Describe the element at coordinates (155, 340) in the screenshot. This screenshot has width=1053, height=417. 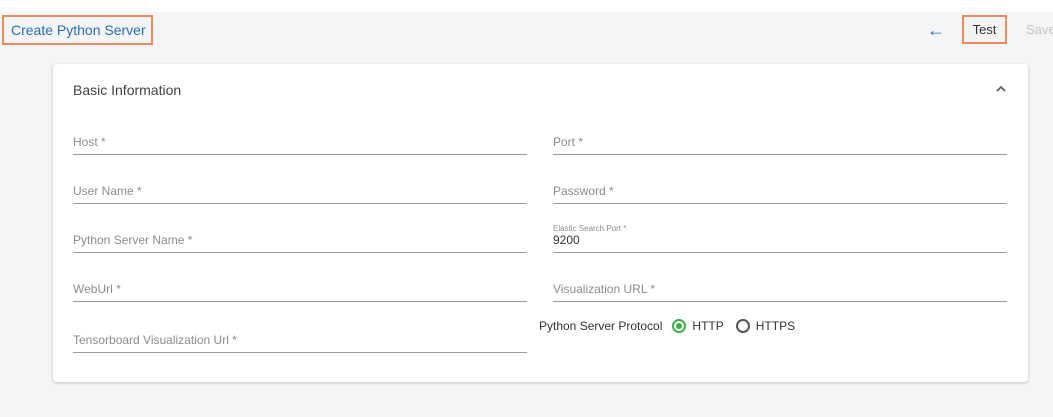
I see `tensorboard-visualization-url-placeholder: Tensorboard Visualization Url *` at that location.